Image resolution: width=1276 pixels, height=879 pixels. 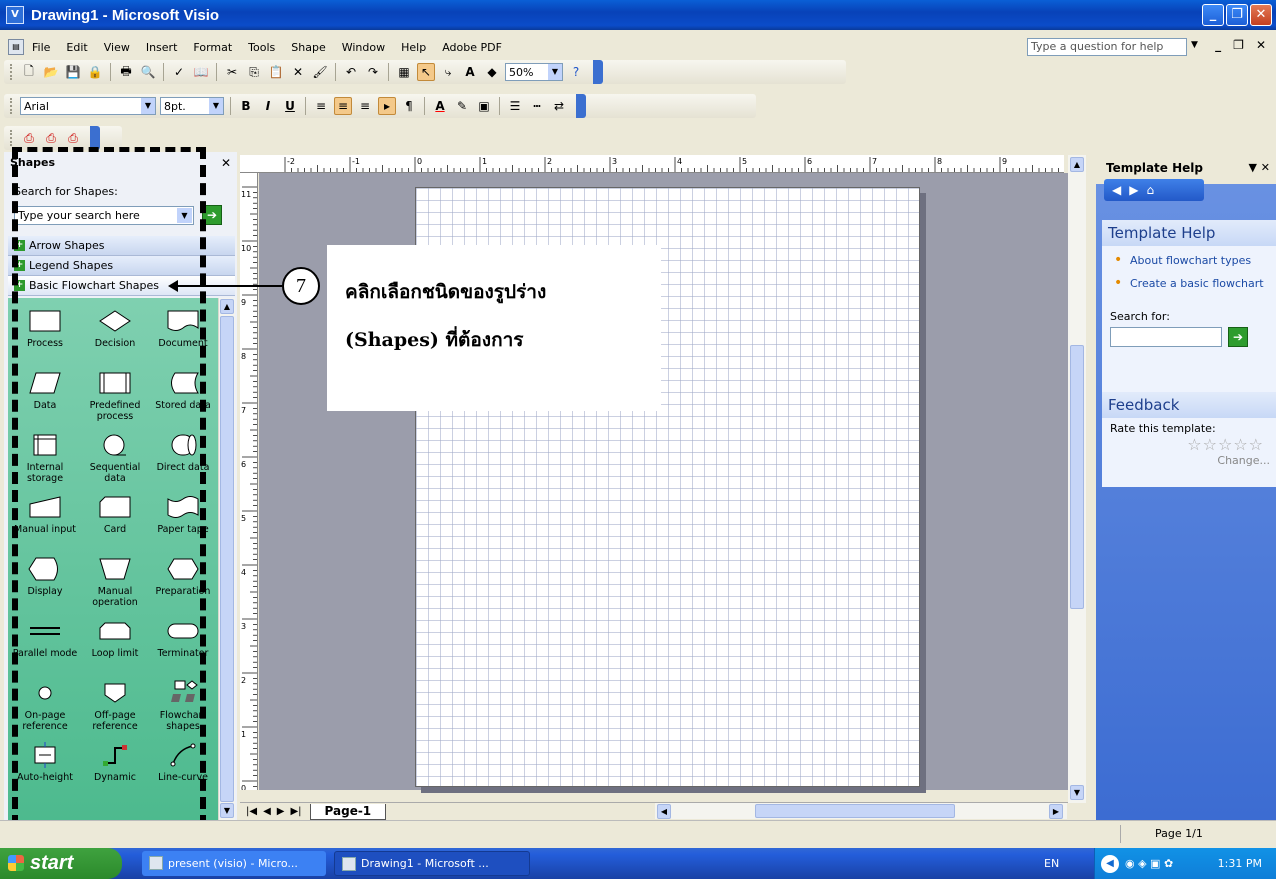 I want to click on format-painter-icon: 🖌, so click(x=320, y=72).